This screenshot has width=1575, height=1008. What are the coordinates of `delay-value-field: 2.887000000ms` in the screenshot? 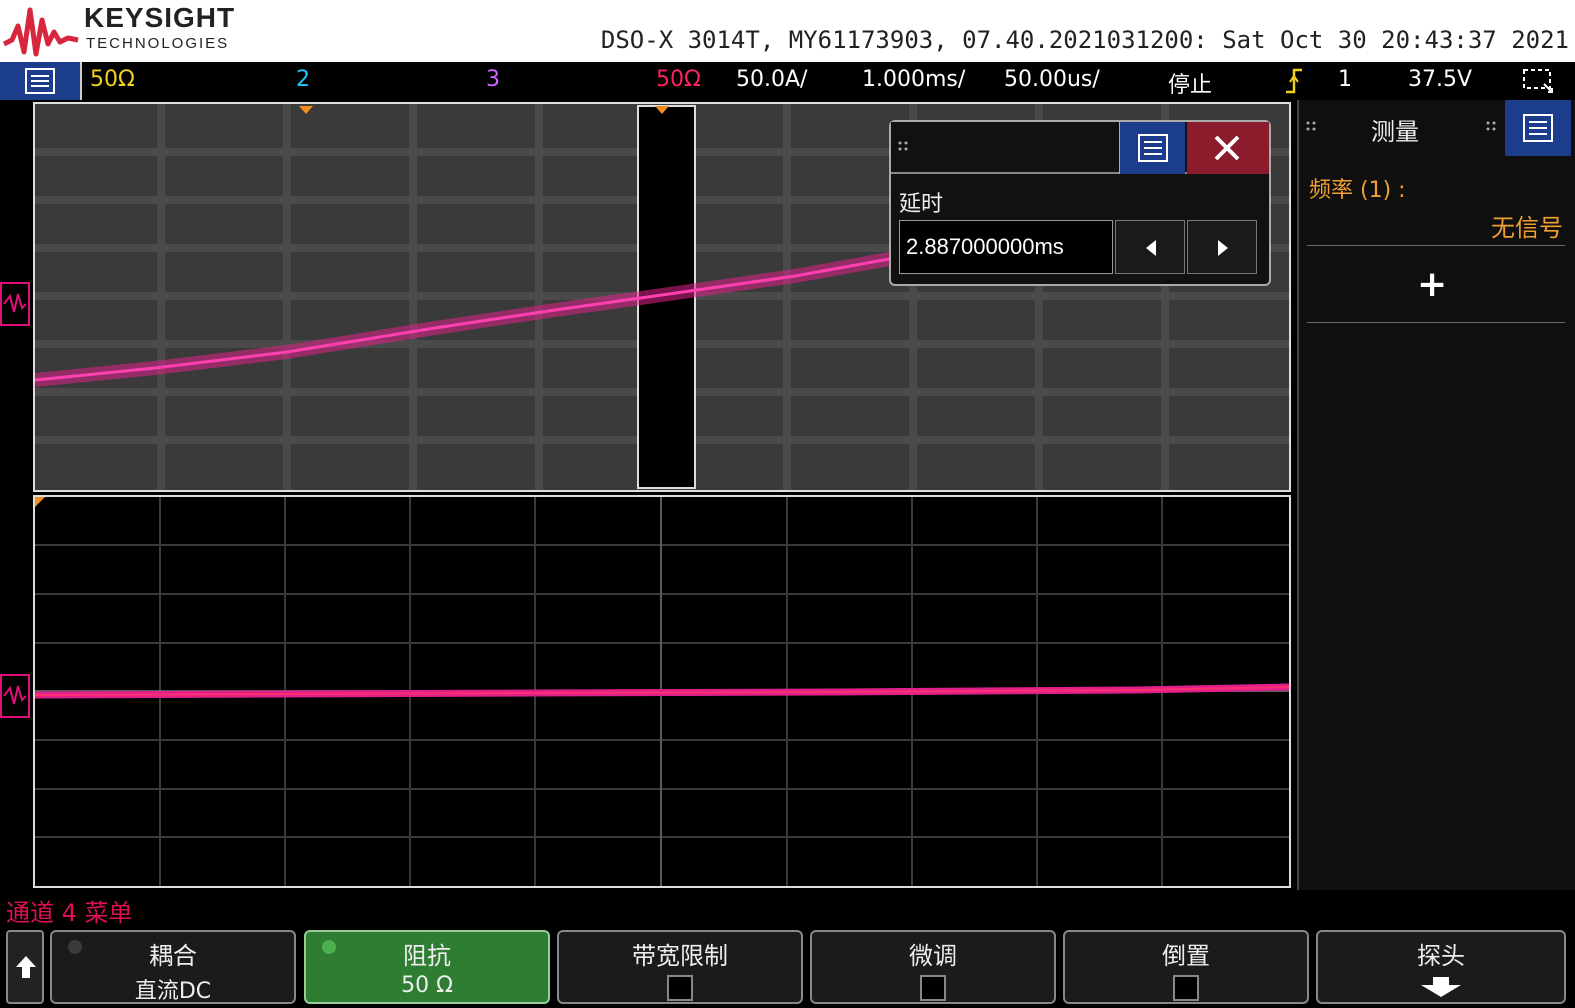 It's located at (1006, 247).